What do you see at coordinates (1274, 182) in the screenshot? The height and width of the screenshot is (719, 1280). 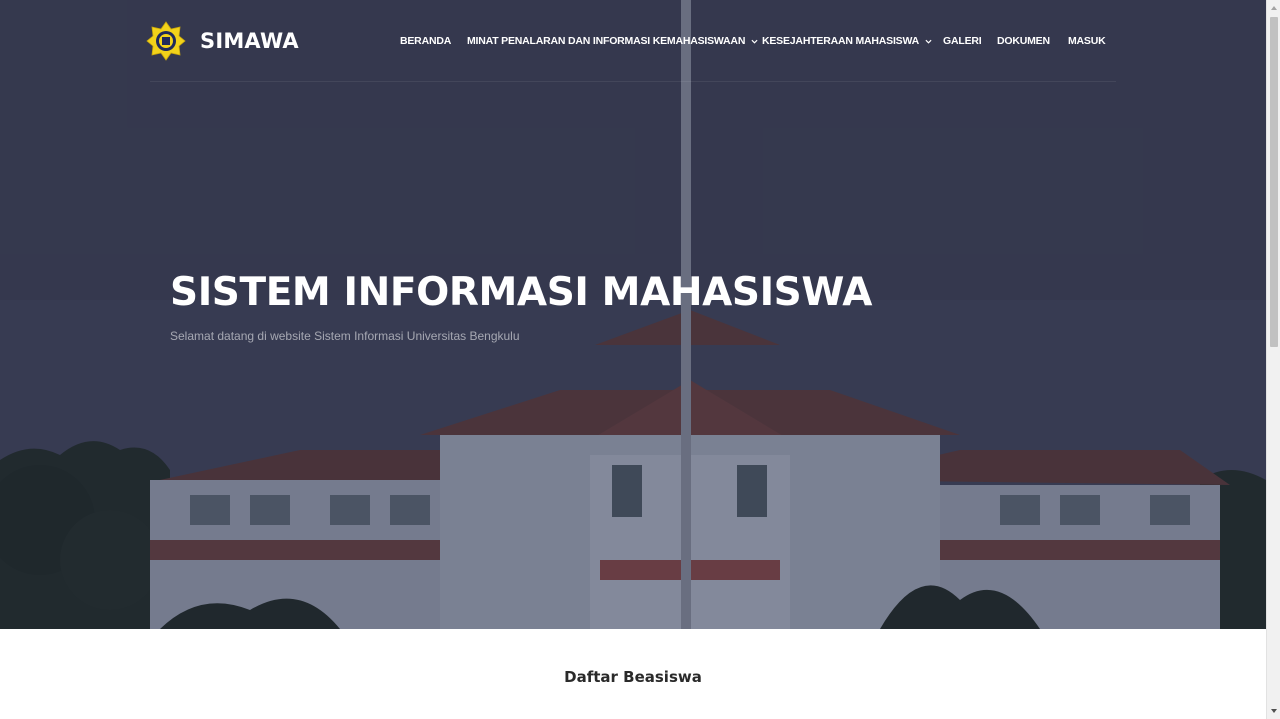 I see `scrollbar-thumb` at bounding box center [1274, 182].